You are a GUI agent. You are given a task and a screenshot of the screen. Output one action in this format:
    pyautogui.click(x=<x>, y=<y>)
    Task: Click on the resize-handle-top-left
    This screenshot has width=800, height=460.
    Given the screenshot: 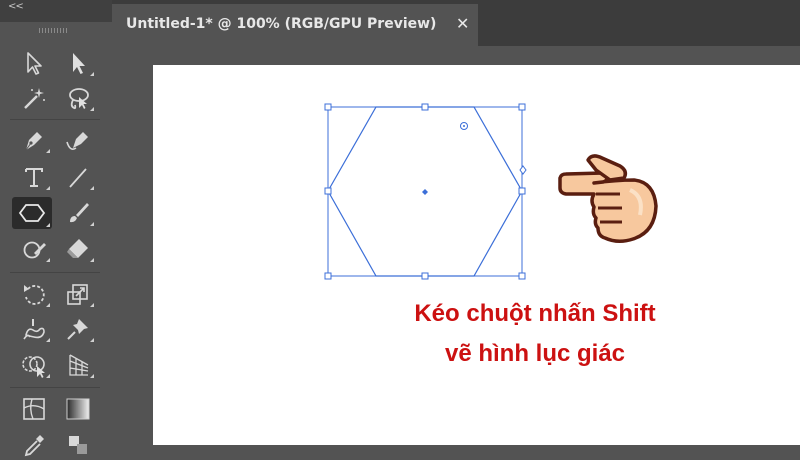 What is the action you would take?
    pyautogui.click(x=328, y=107)
    